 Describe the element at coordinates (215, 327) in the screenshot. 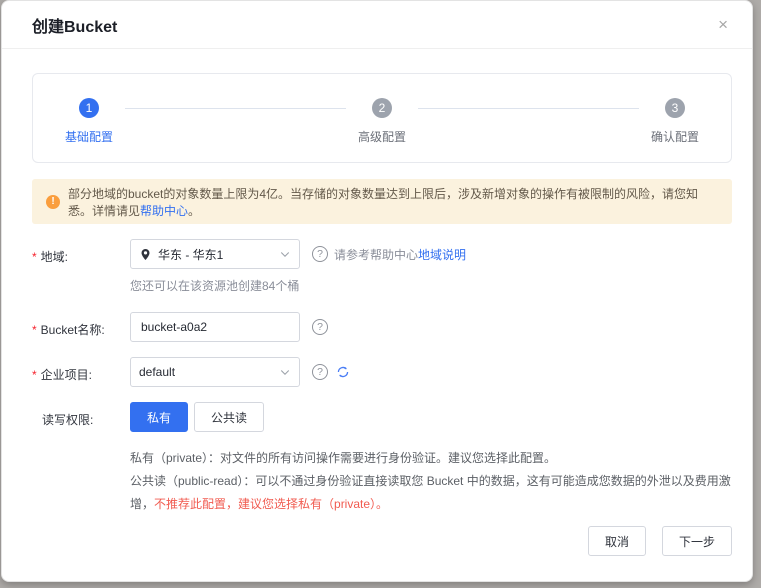

I see `bucket-name-input` at that location.